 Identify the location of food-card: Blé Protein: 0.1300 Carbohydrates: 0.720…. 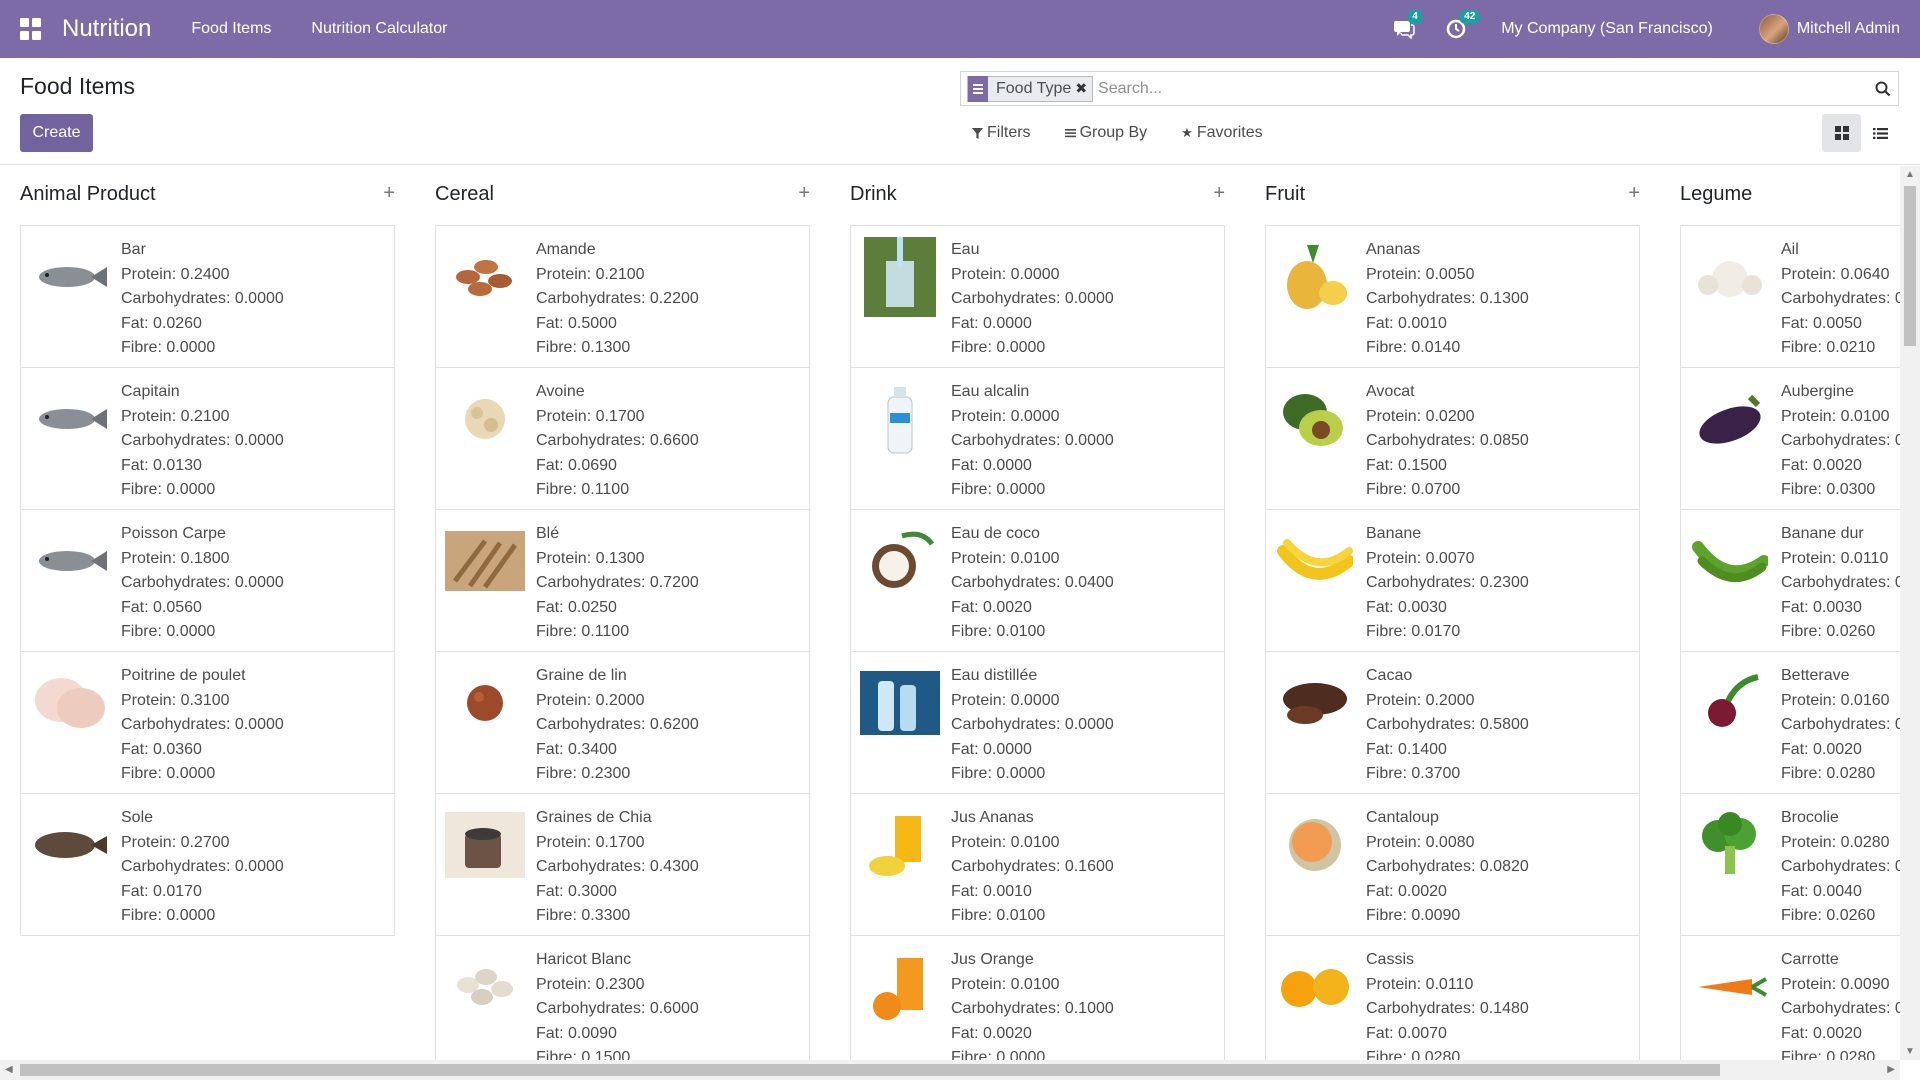
(622, 580).